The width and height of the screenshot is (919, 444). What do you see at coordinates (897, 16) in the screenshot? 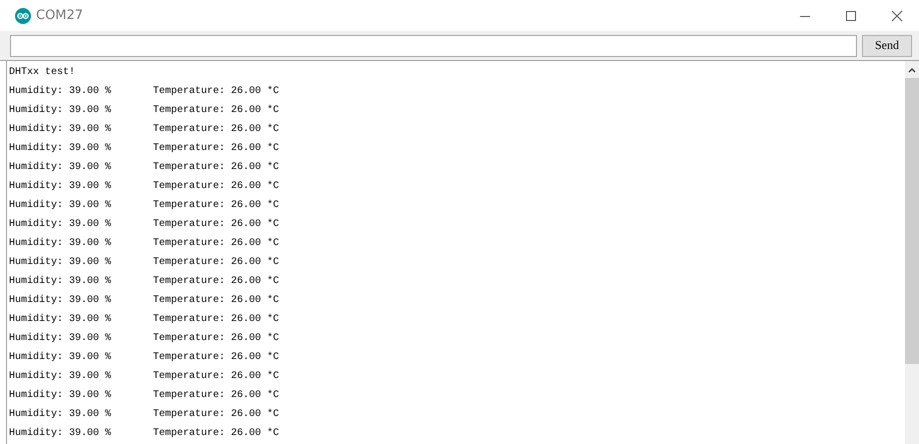
I see `close-icon` at bounding box center [897, 16].